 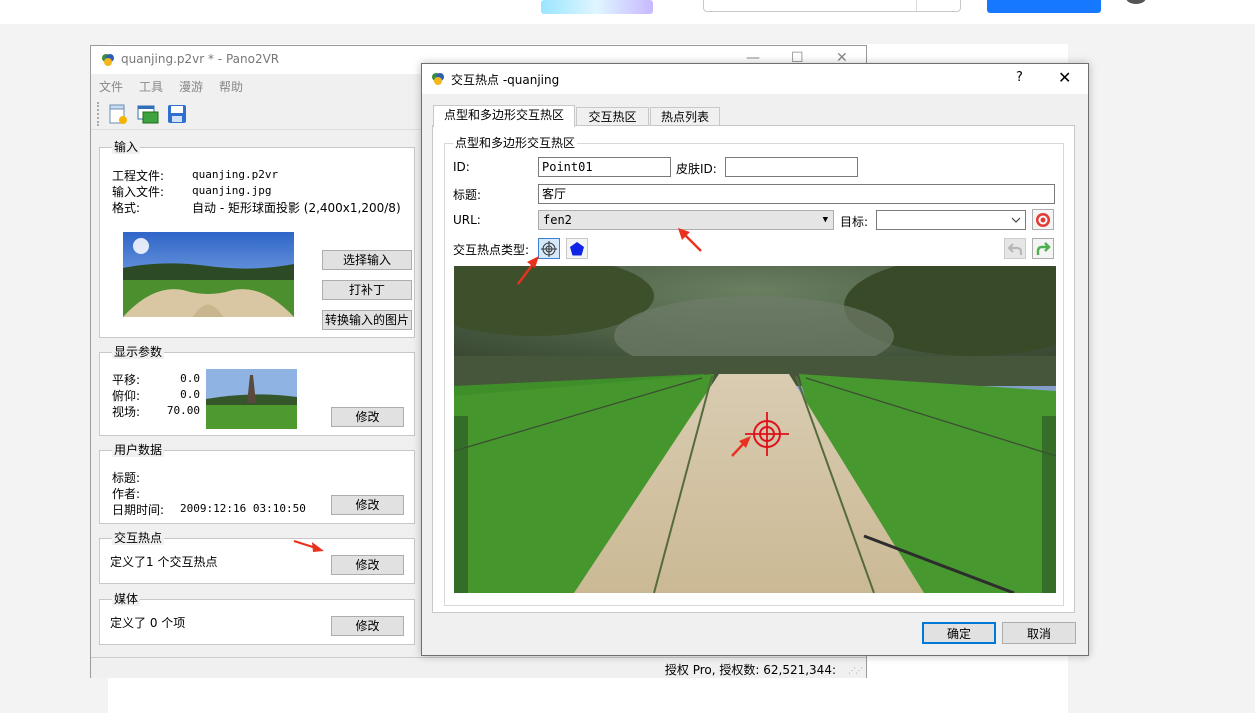 I want to click on convert-input-image-button: 转换输入的图片, so click(x=367, y=320).